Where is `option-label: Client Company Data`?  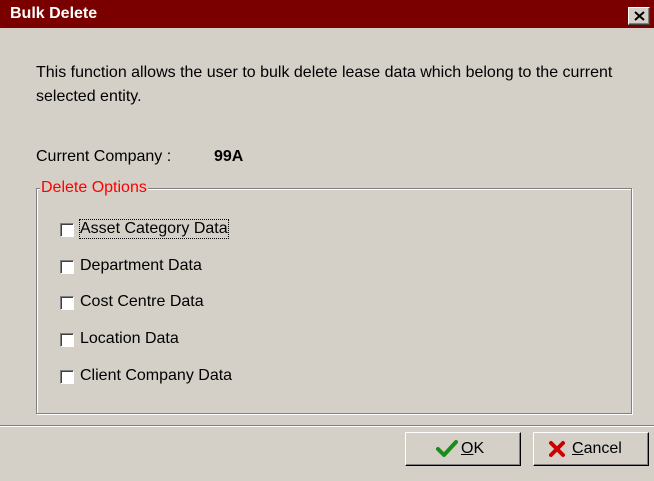 option-label: Client Company Data is located at coordinates (156, 375).